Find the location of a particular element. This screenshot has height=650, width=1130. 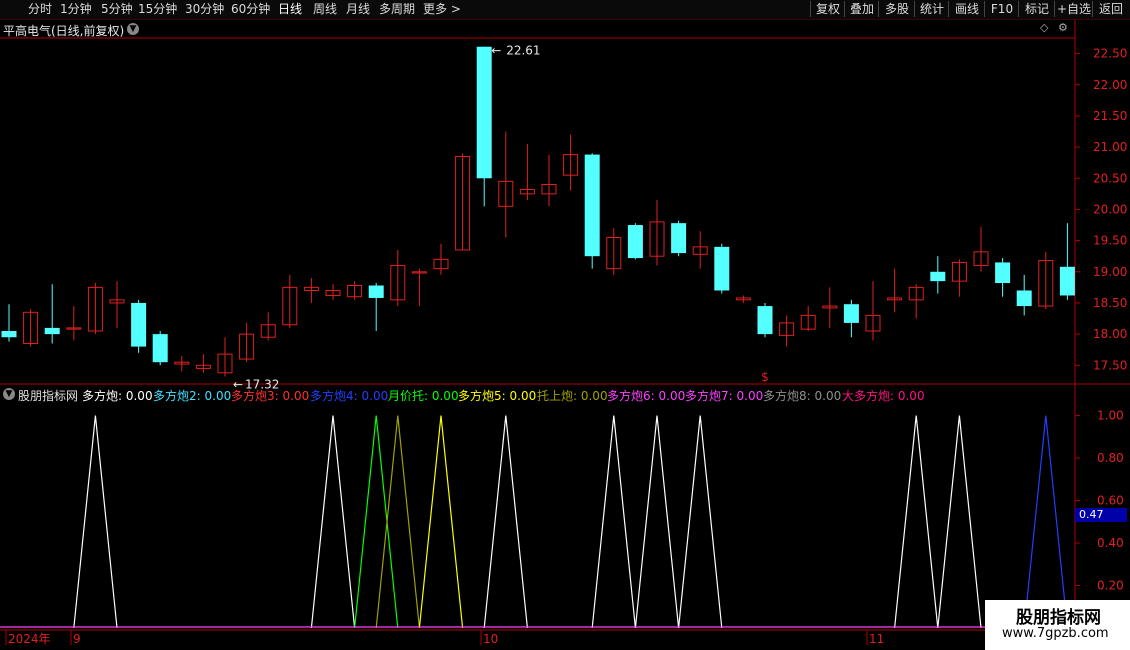

indicator-dropdown-icon: ▼ is located at coordinates (9, 394).